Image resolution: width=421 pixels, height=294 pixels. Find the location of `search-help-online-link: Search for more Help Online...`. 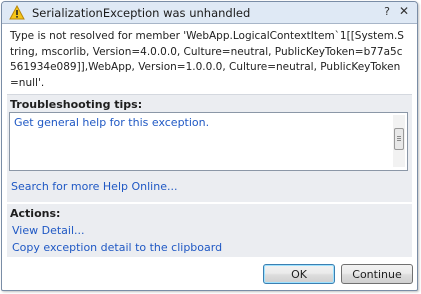

search-help-online-link: Search for more Help Online... is located at coordinates (94, 186).